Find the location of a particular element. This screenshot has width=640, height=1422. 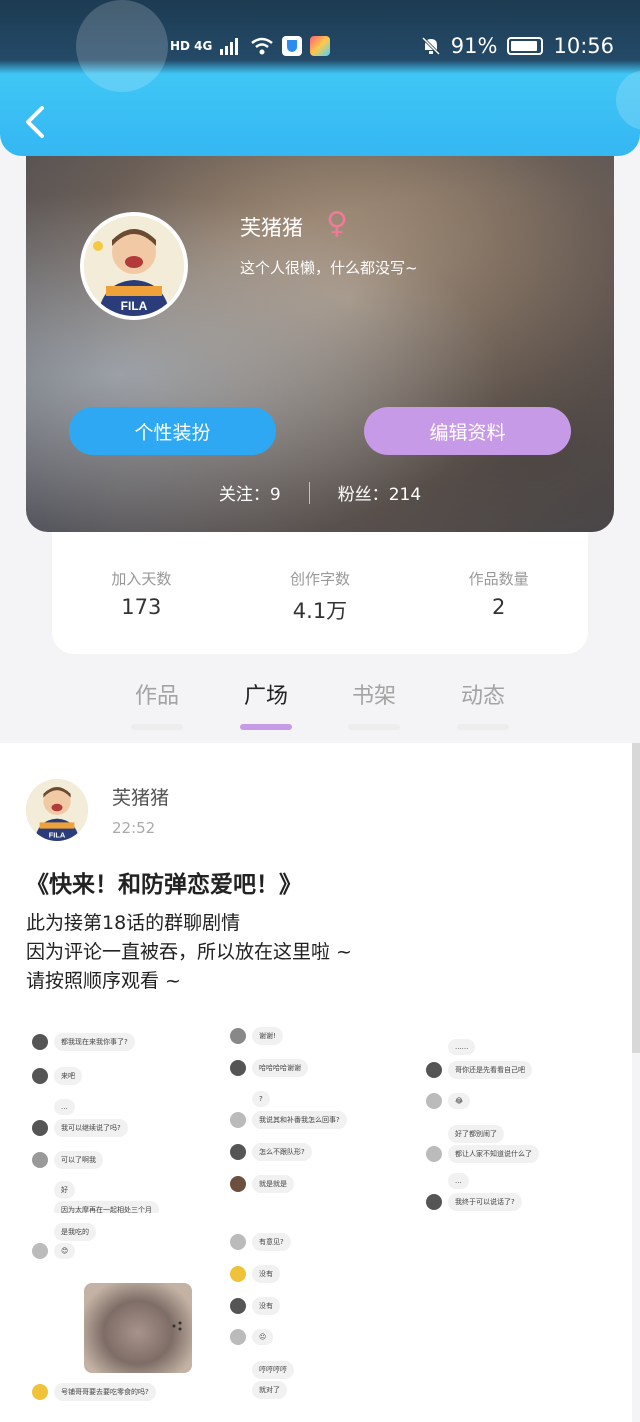

stats-card: 加入天数 173 创作字数 4.1万 作品数量 2 is located at coordinates (320, 593).